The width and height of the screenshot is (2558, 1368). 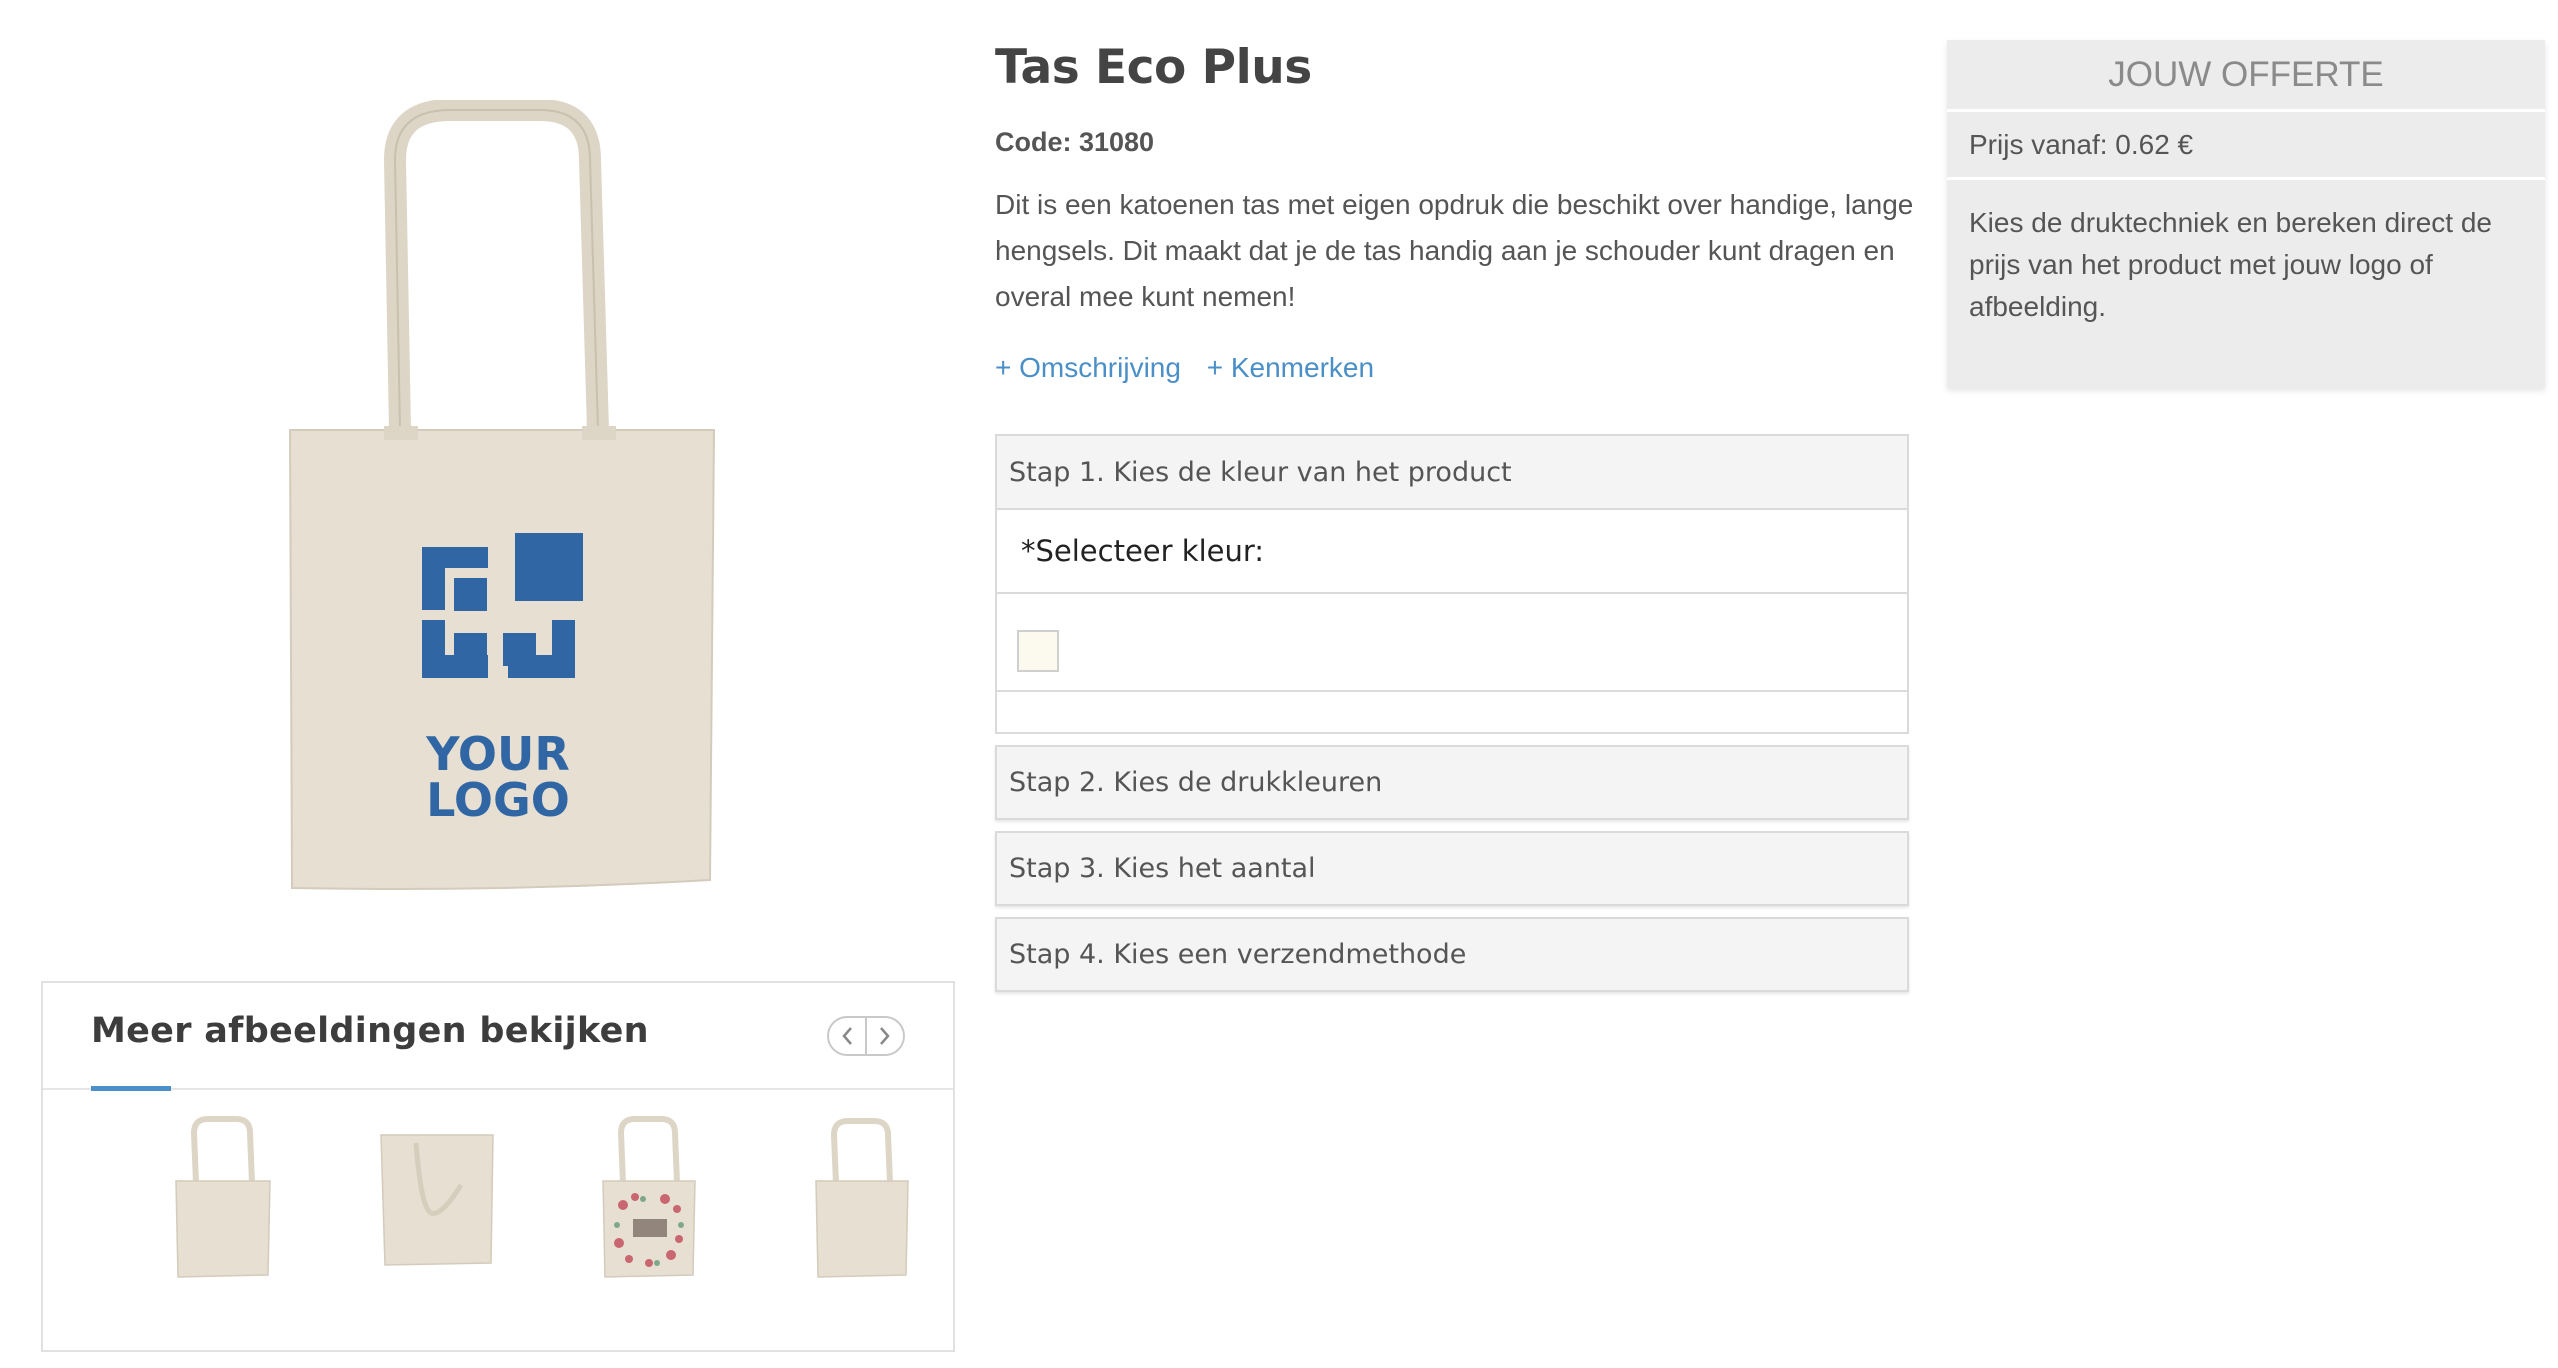 What do you see at coordinates (1193, 368) in the screenshot?
I see `product-links: + Omschrijving + Kenmerken` at bounding box center [1193, 368].